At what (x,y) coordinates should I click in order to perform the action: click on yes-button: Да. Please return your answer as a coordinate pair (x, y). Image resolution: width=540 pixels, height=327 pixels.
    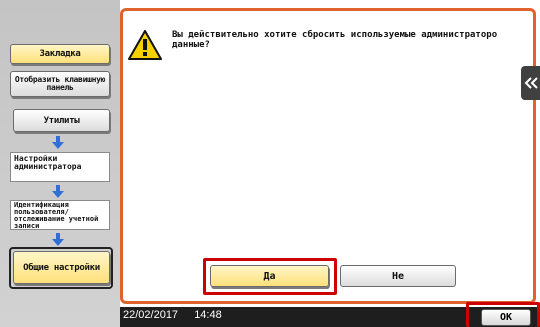
    Looking at the image, I should click on (269, 276).